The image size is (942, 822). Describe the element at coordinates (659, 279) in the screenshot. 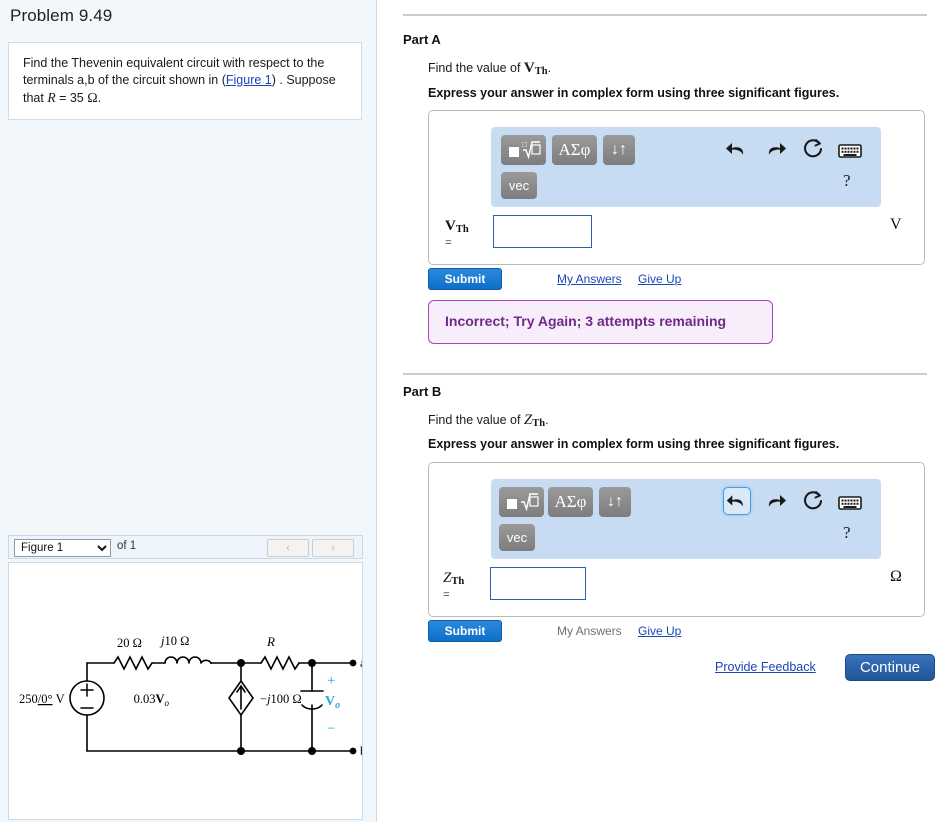

I see `part-a-give-up-link: Give Up` at that location.